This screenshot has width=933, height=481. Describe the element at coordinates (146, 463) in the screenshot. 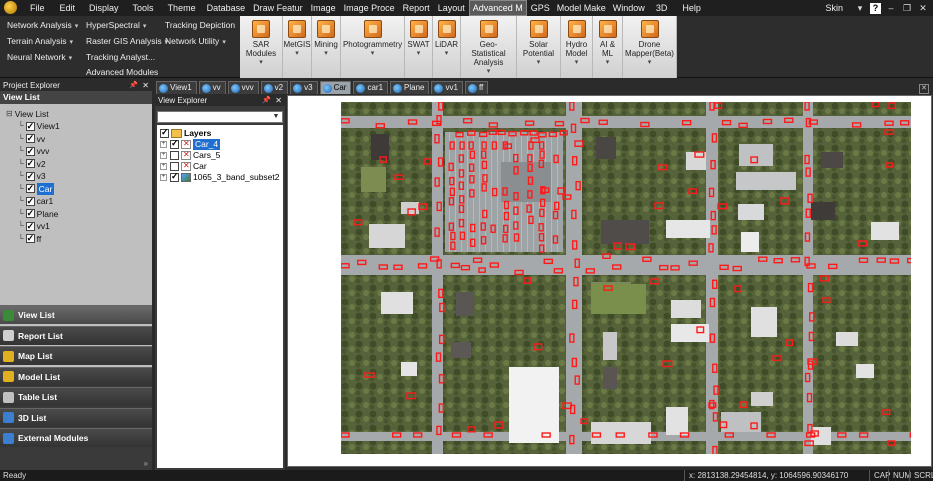

I see `expand-panel-icon: »` at that location.